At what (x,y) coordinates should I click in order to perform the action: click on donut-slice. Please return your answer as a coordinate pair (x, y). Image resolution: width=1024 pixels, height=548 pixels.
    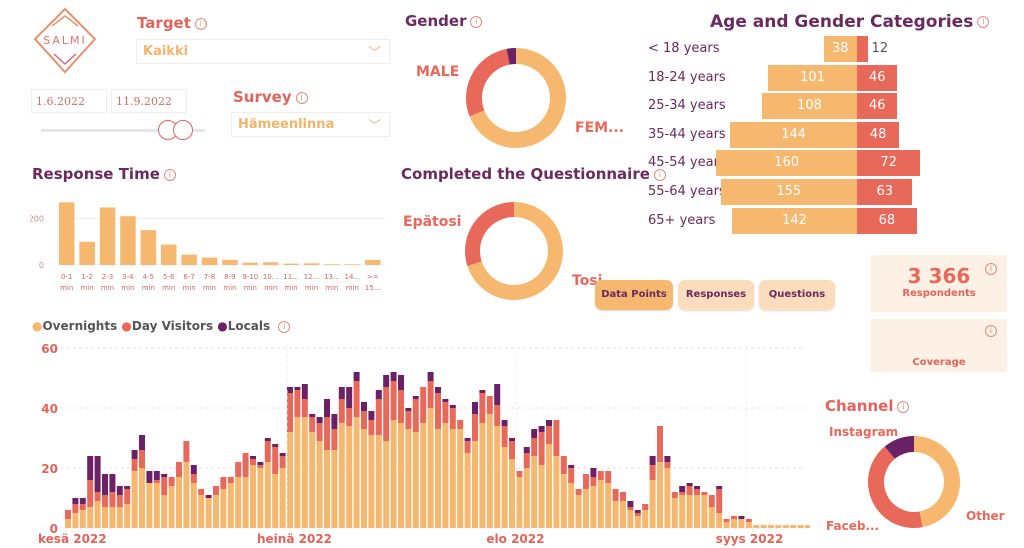
    Looking at the image, I should click on (488, 82).